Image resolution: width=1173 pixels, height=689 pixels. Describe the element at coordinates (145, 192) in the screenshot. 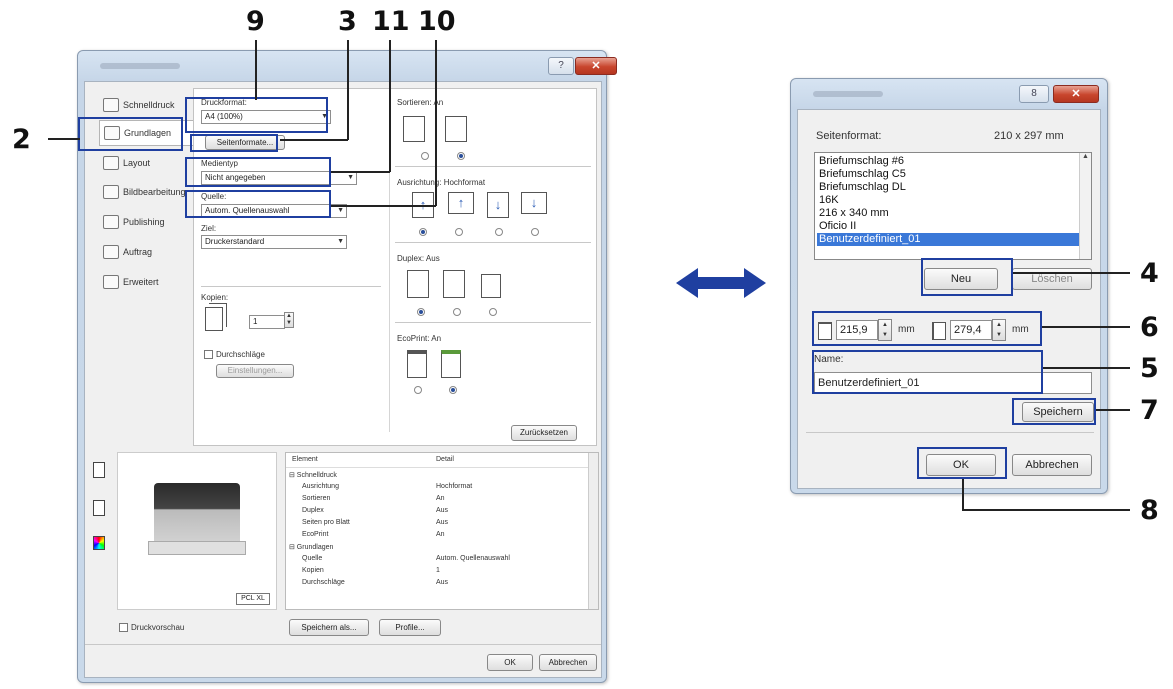

I see `sidebar-item-bildbearbeitung: Bildbearbeitung` at that location.